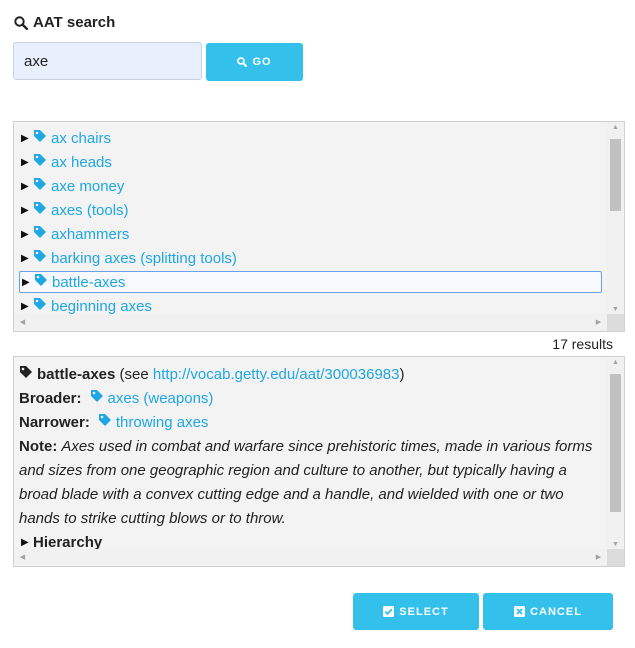 The width and height of the screenshot is (635, 648). What do you see at coordinates (615, 218) in the screenshot?
I see `tree-vertical-scrollbar: ▲ ▼` at bounding box center [615, 218].